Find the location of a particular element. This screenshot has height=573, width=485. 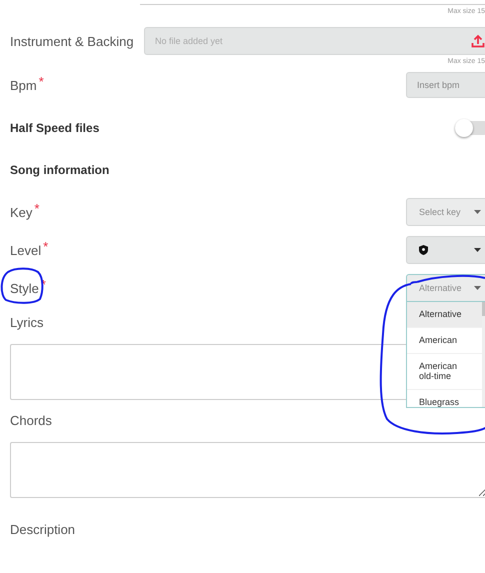

bpm-input: Insert bpm is located at coordinates (445, 85).